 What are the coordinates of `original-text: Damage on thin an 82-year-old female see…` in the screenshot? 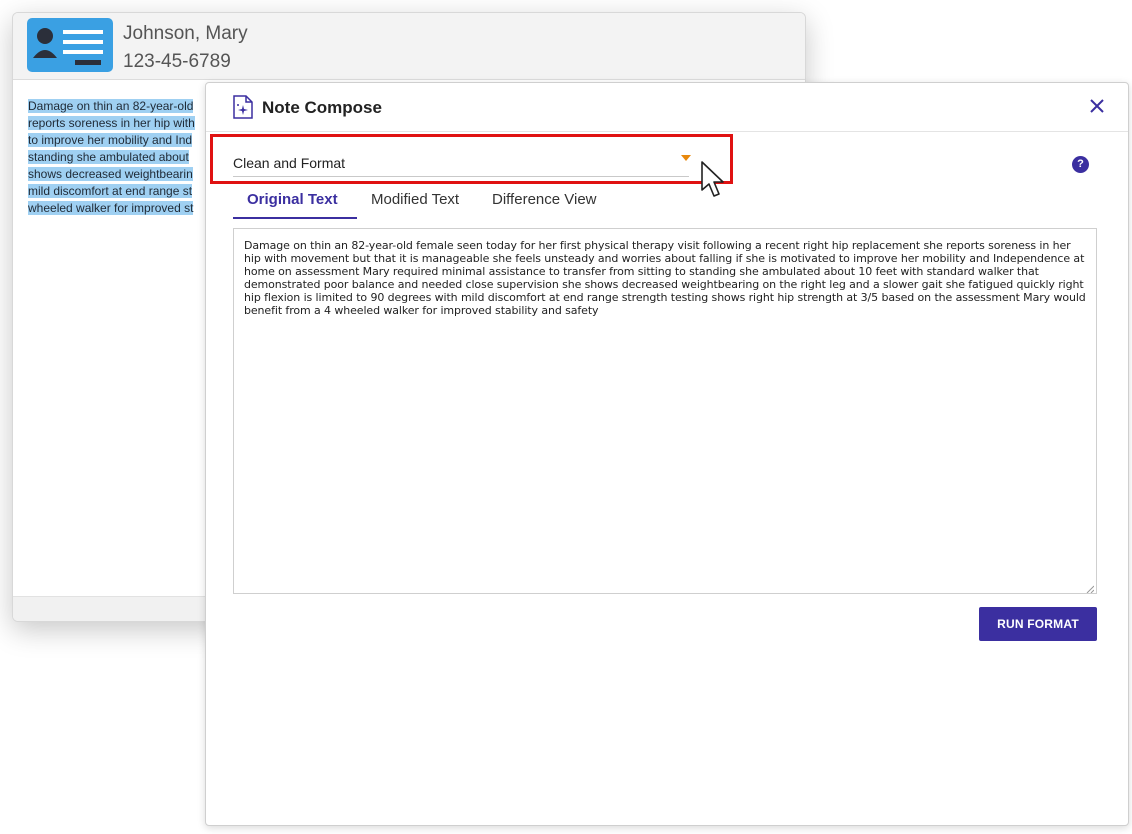 It's located at (665, 278).